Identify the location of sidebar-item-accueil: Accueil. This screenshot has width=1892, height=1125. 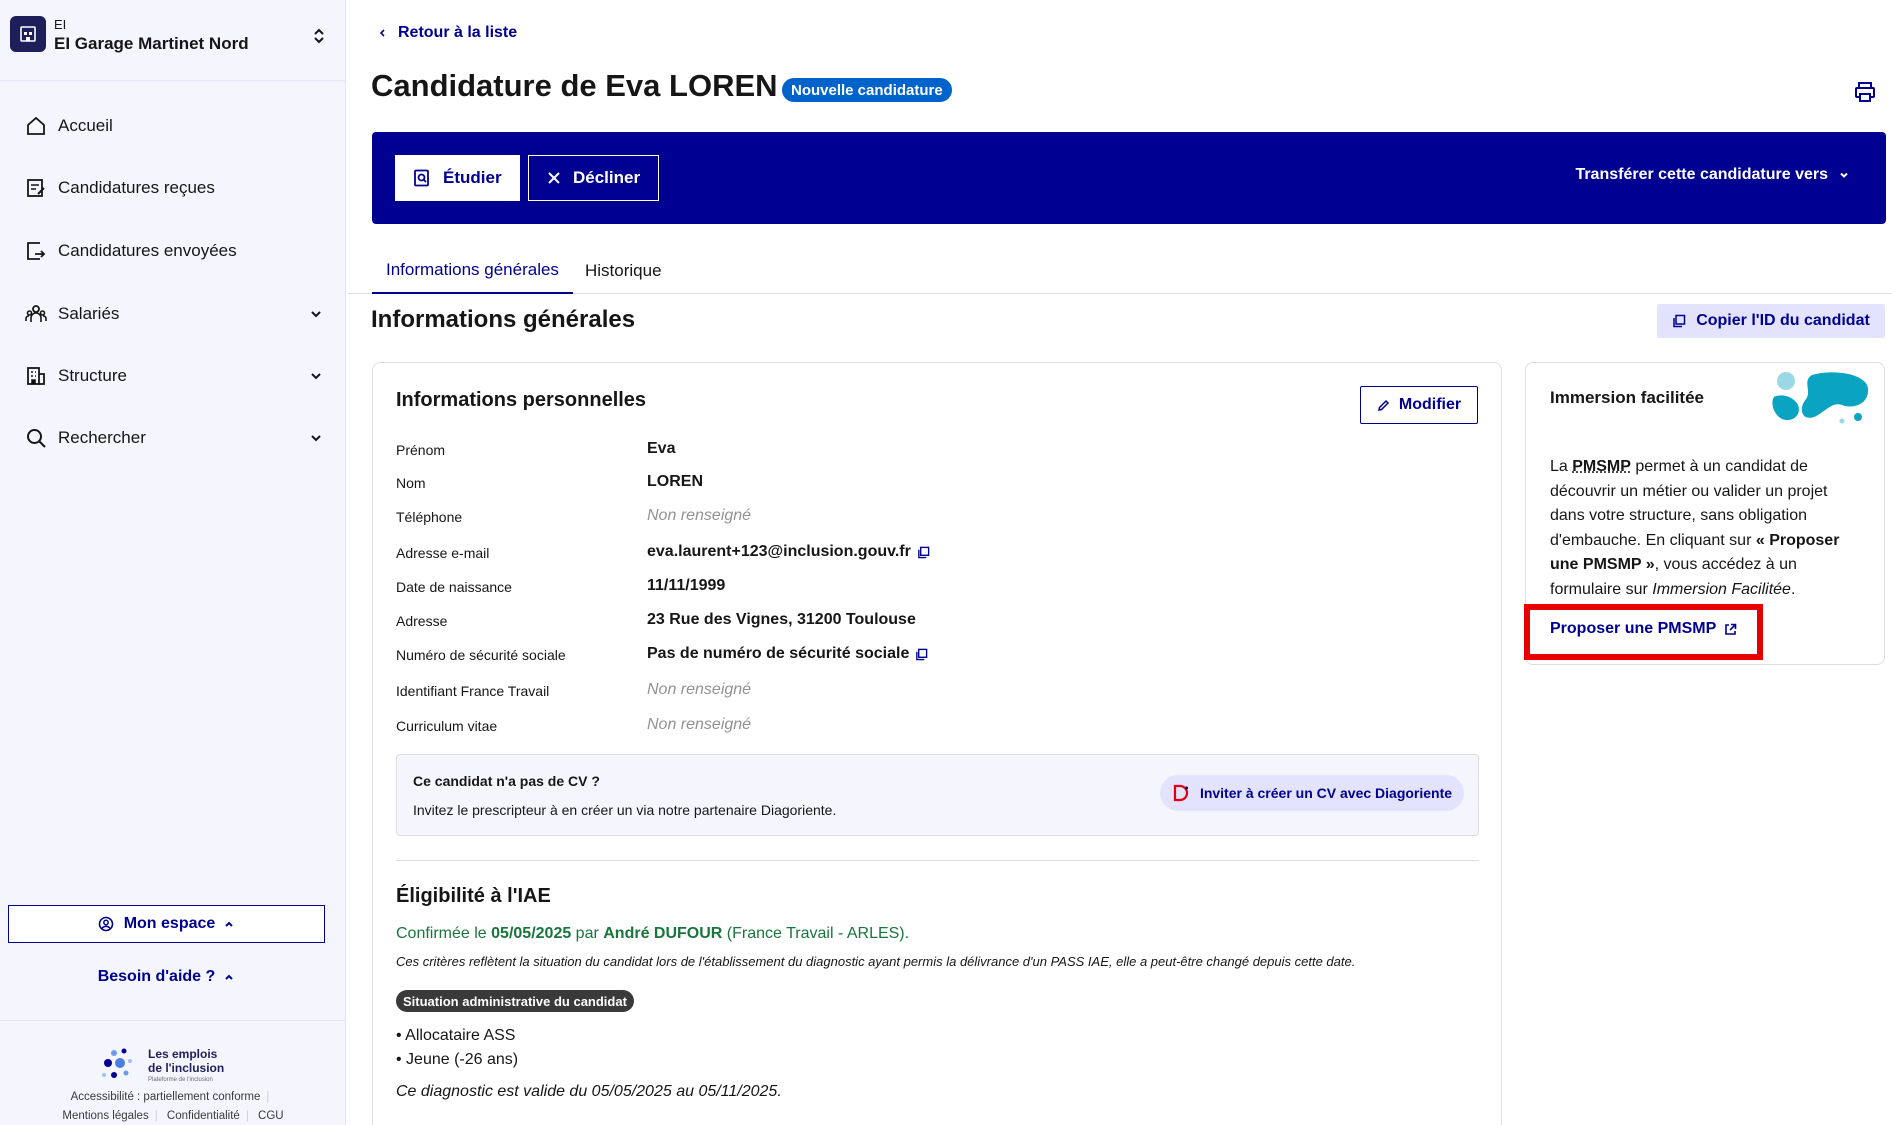
(174, 126).